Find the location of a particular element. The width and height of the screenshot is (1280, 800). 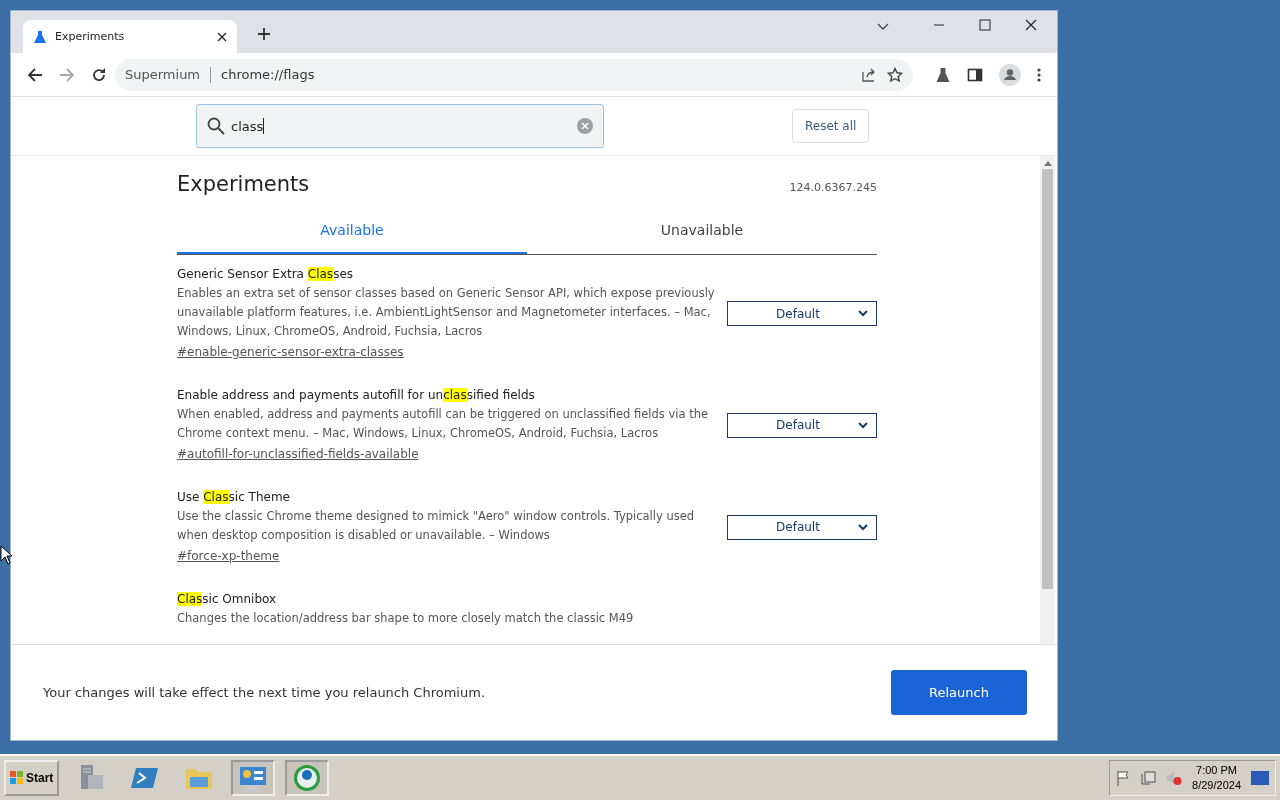

speaker-muted-icon is located at coordinates (1174, 778).